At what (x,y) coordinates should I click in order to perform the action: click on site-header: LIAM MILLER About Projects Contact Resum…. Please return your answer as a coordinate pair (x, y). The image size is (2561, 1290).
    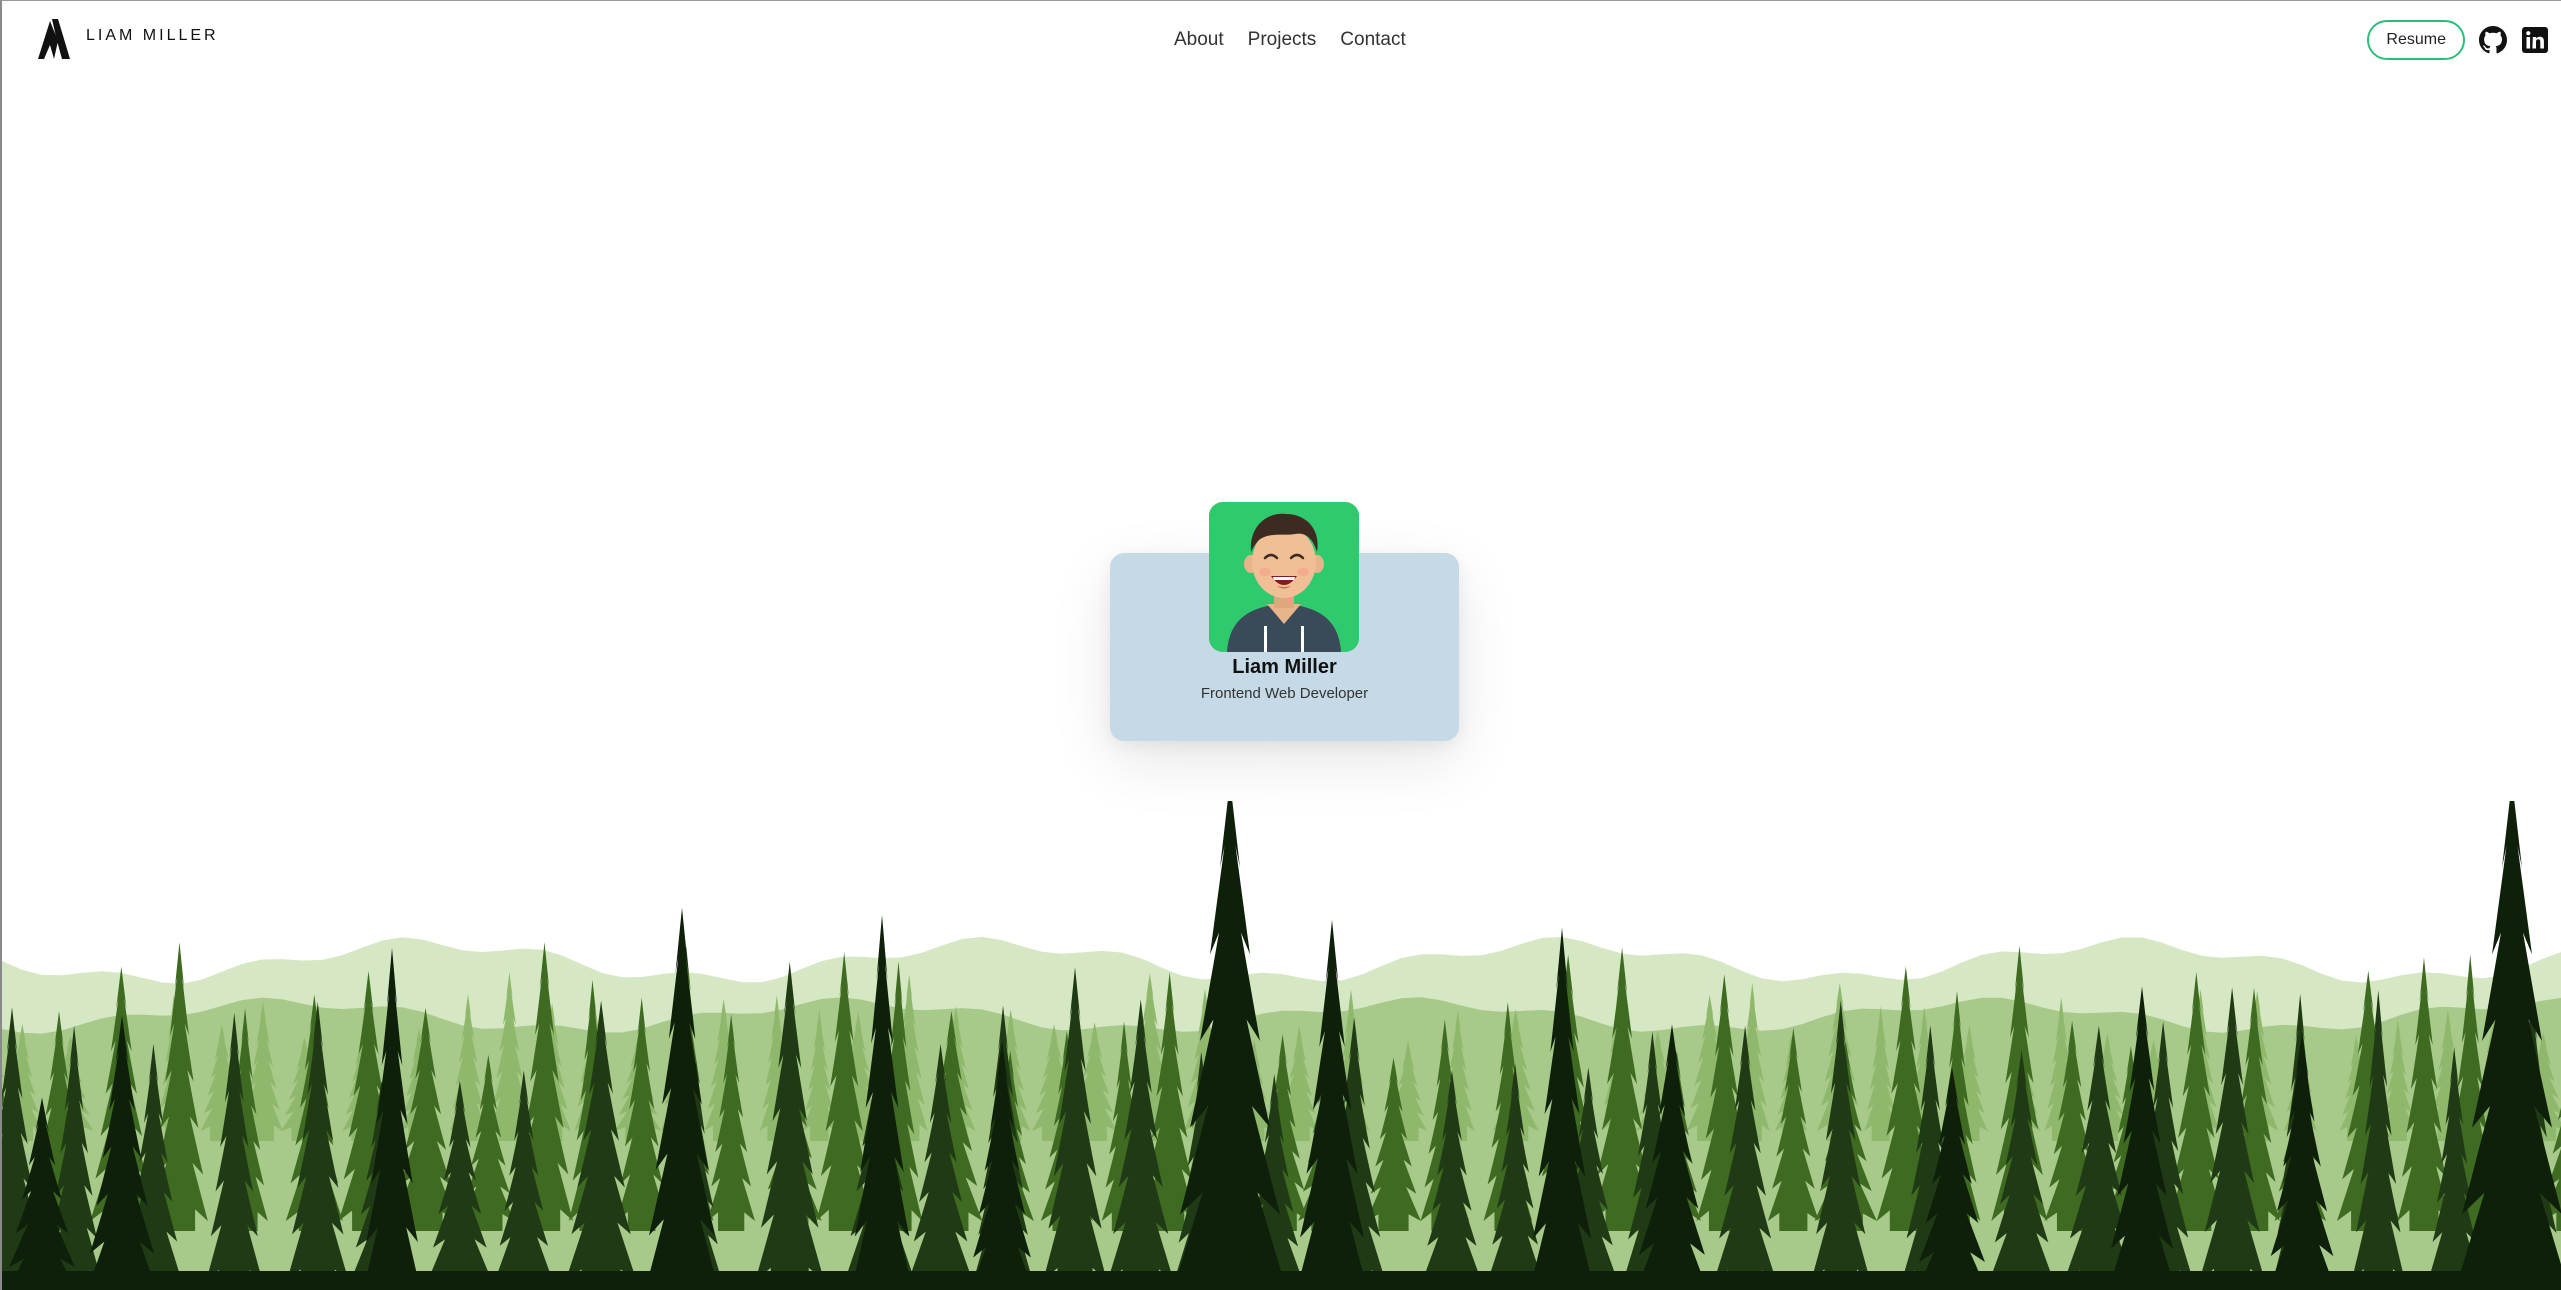
    Looking at the image, I should click on (1281, 41).